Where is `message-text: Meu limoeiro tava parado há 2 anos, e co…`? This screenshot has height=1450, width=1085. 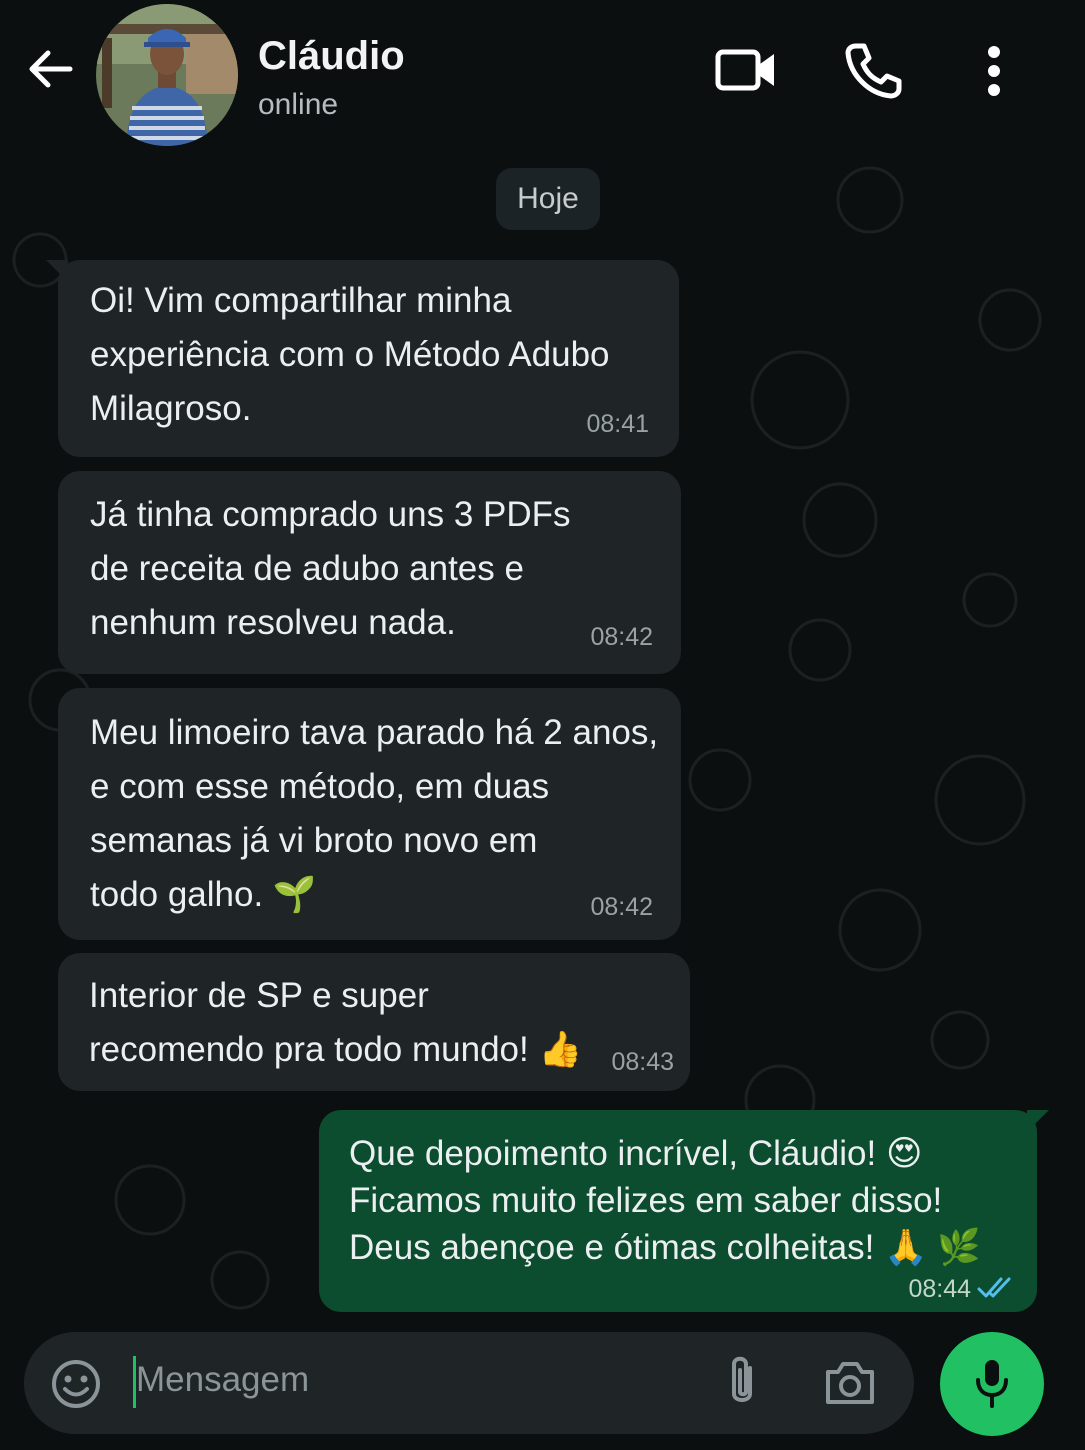 message-text: Meu limoeiro tava parado há 2 anos, e co… is located at coordinates (374, 813).